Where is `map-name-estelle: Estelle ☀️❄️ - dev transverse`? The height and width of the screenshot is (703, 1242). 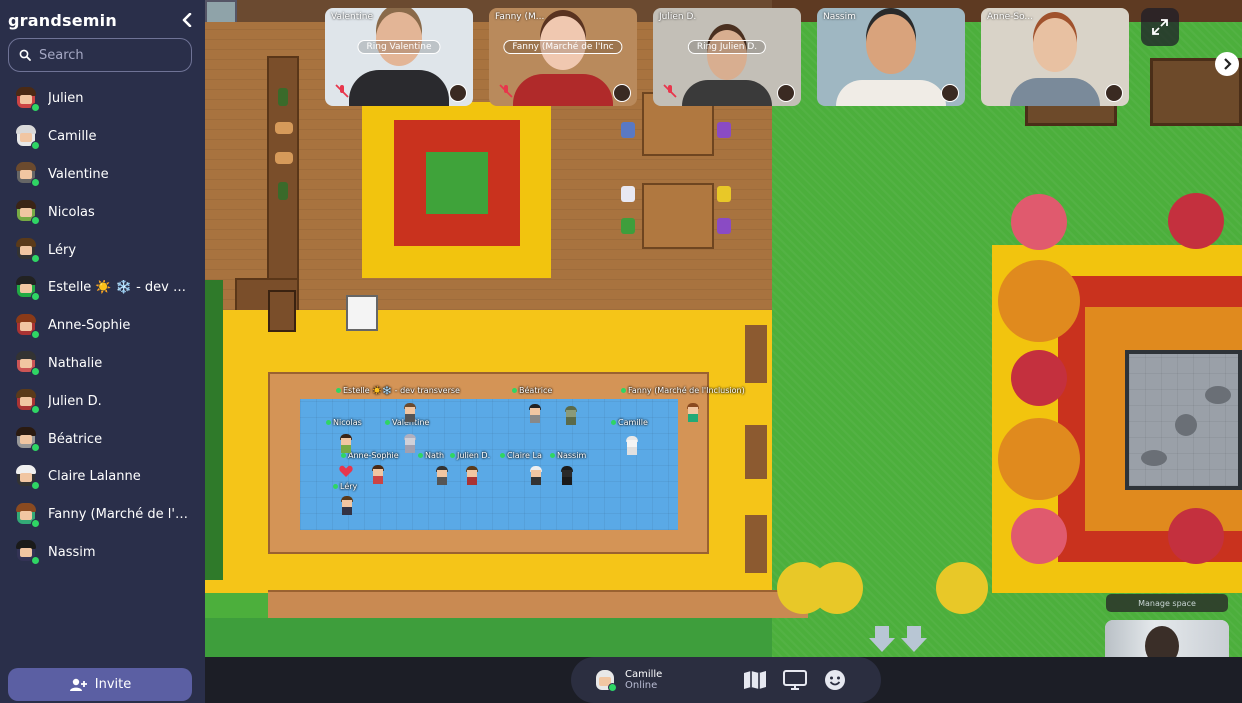
map-name-estelle: Estelle ☀️❄️ - dev transverse is located at coordinates (398, 390).